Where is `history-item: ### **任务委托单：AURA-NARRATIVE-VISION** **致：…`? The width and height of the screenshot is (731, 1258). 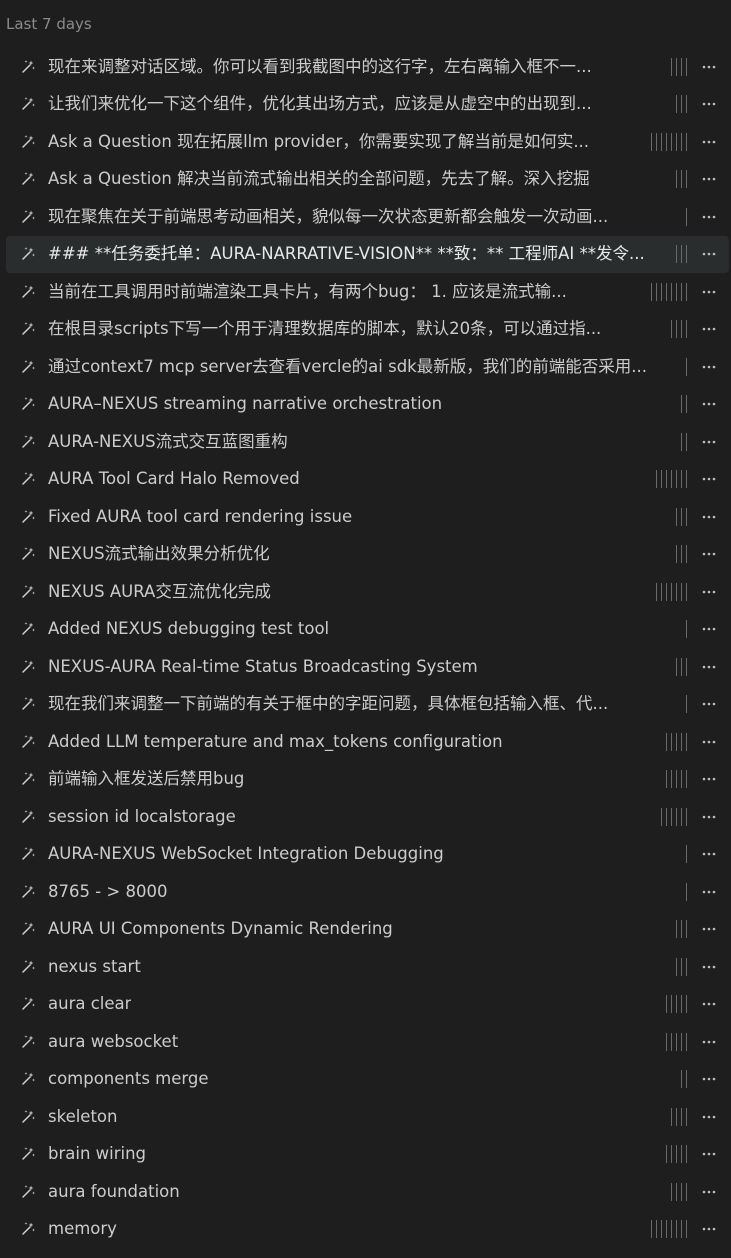 history-item: ### **任务委托单：AURA-NARRATIVE-VISION** **致：… is located at coordinates (367, 254).